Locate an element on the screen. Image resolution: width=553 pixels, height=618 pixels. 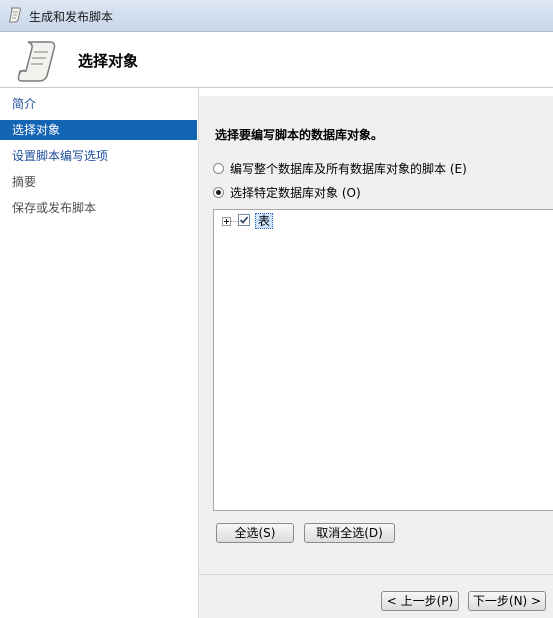
instruction-text: 选择要编写脚本的数据库对象。 is located at coordinates (299, 135).